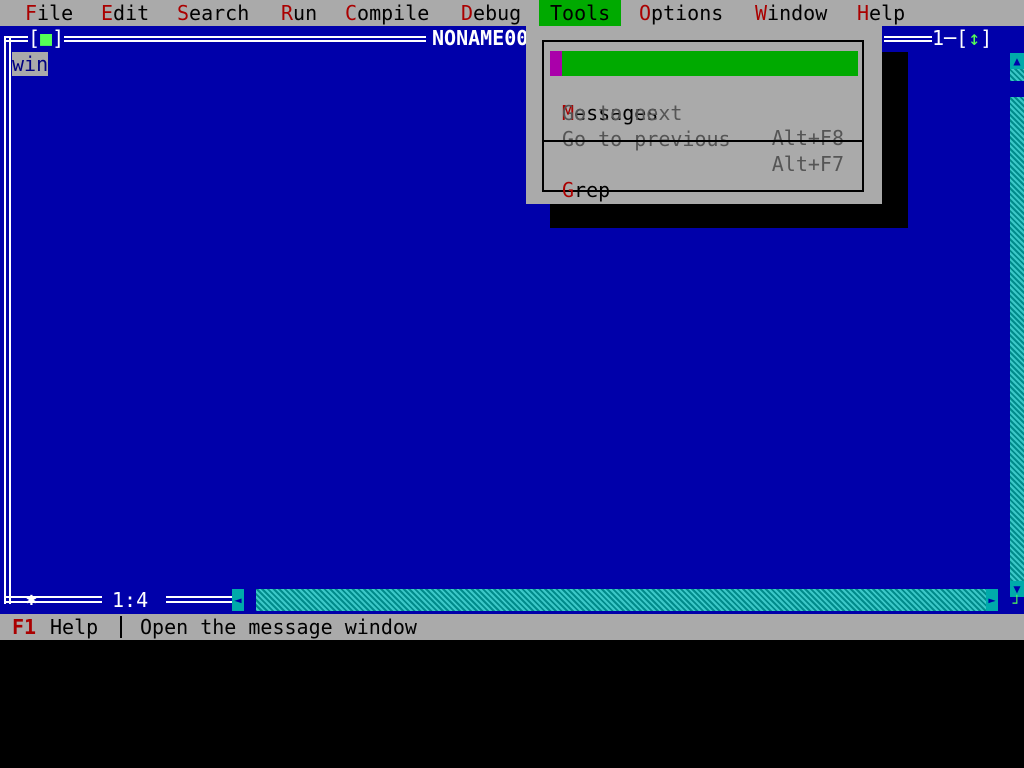 Image resolution: width=1024 pixels, height=768 pixels. I want to click on menu-window: Window, so click(791, 13).